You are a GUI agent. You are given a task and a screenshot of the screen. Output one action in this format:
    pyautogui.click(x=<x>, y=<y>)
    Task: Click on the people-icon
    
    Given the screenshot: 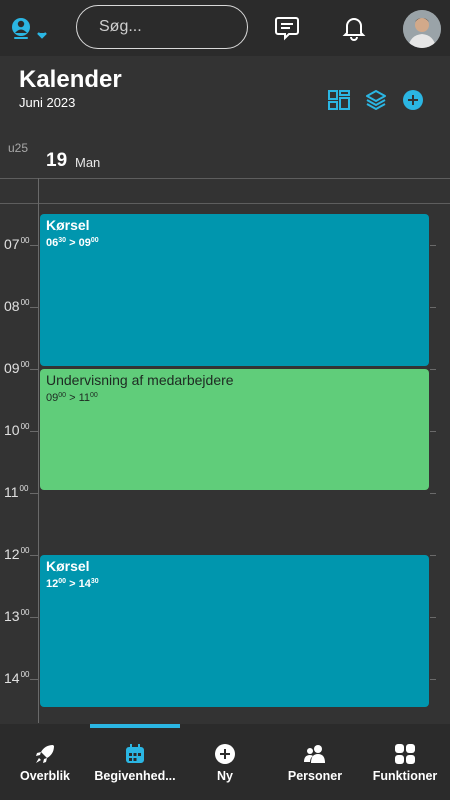 What is the action you would take?
    pyautogui.click(x=314, y=754)
    